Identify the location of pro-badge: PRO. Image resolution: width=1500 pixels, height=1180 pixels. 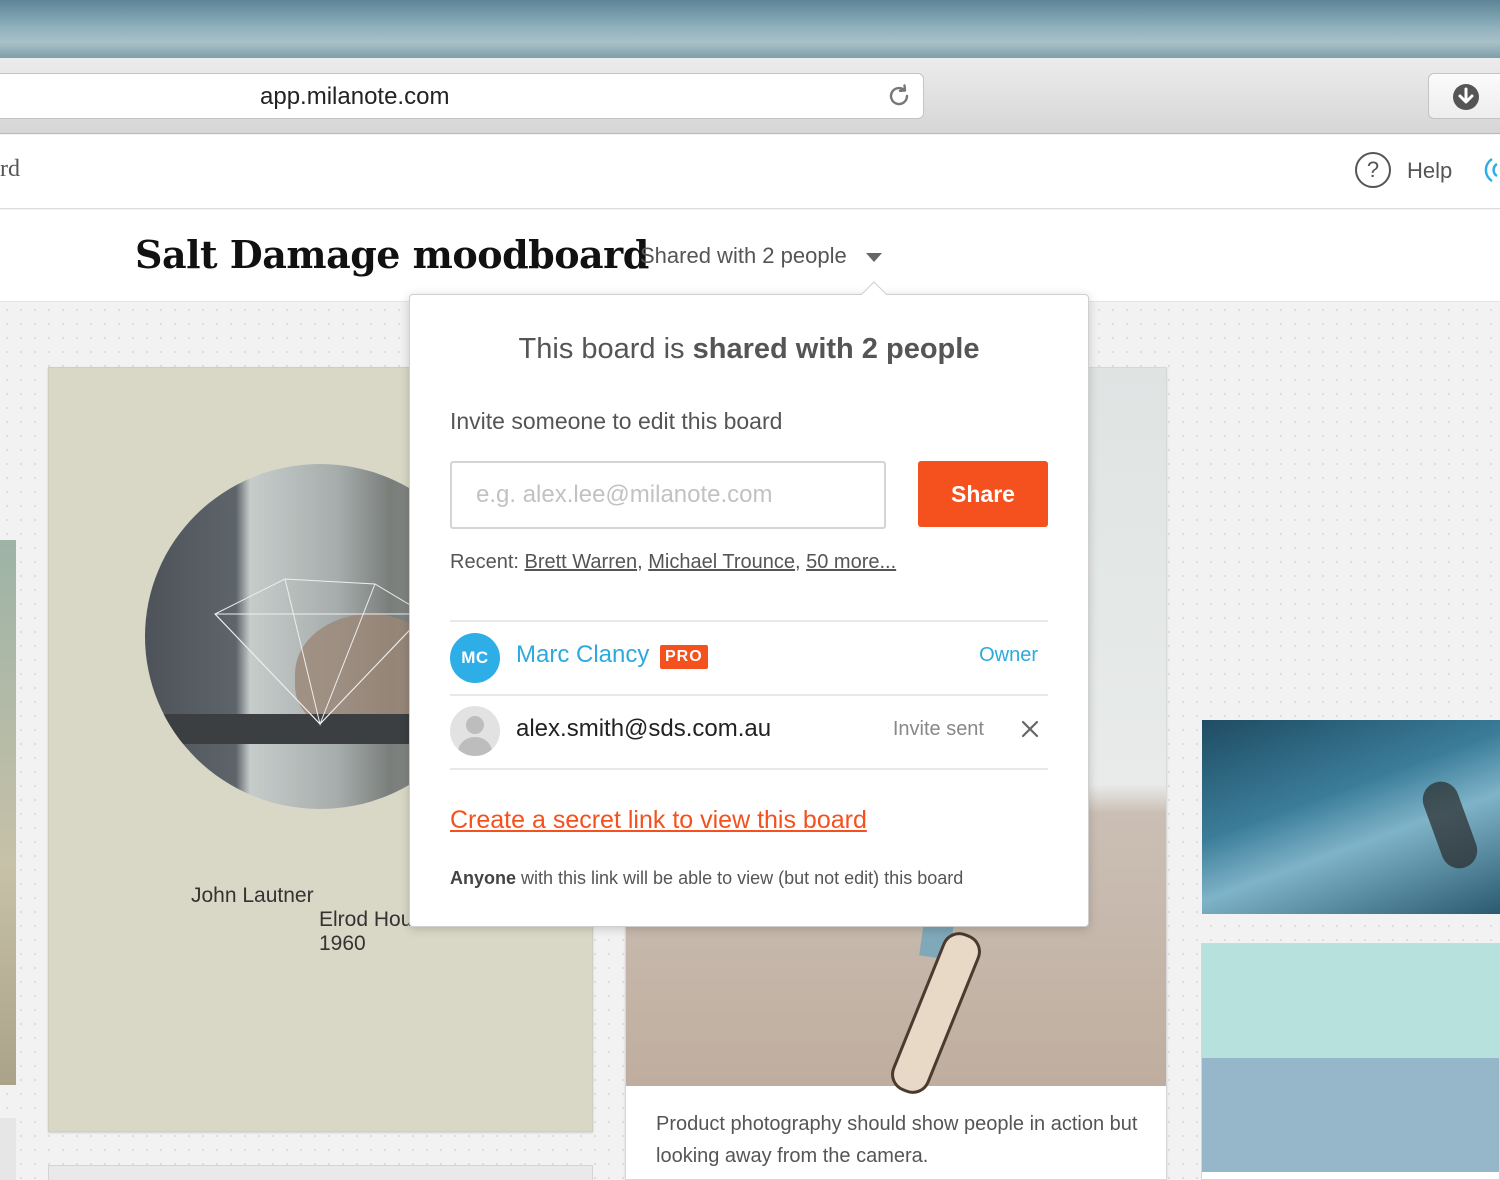
(684, 657).